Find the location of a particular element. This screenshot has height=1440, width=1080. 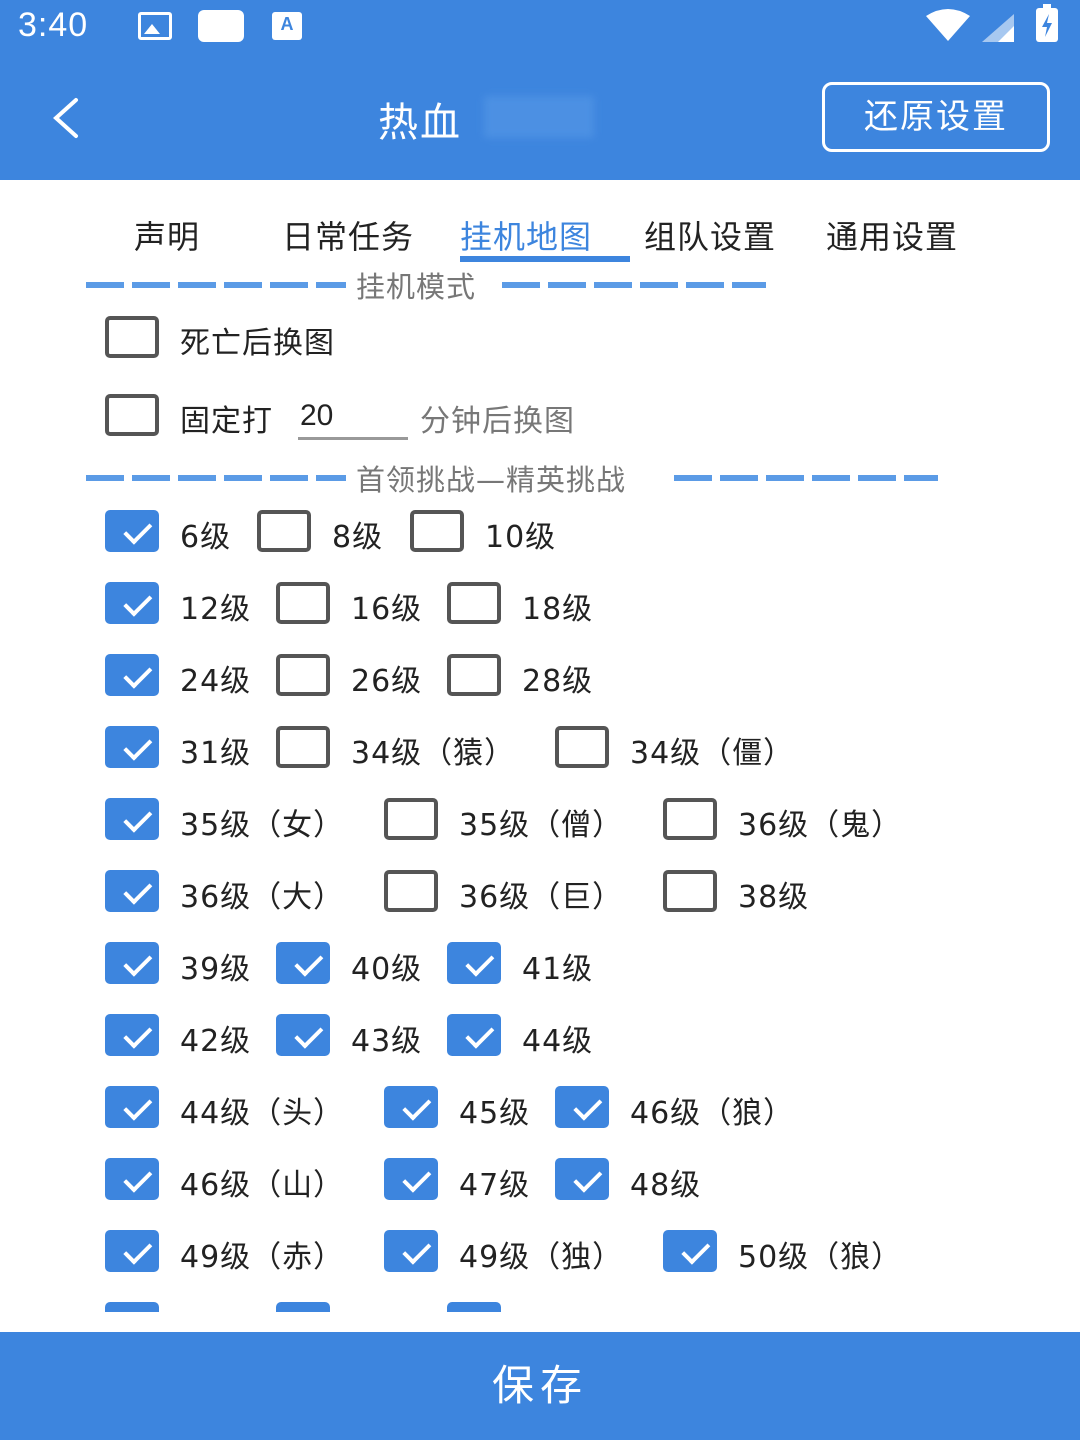

boss-option-label: 46级（狼） is located at coordinates (712, 1113).